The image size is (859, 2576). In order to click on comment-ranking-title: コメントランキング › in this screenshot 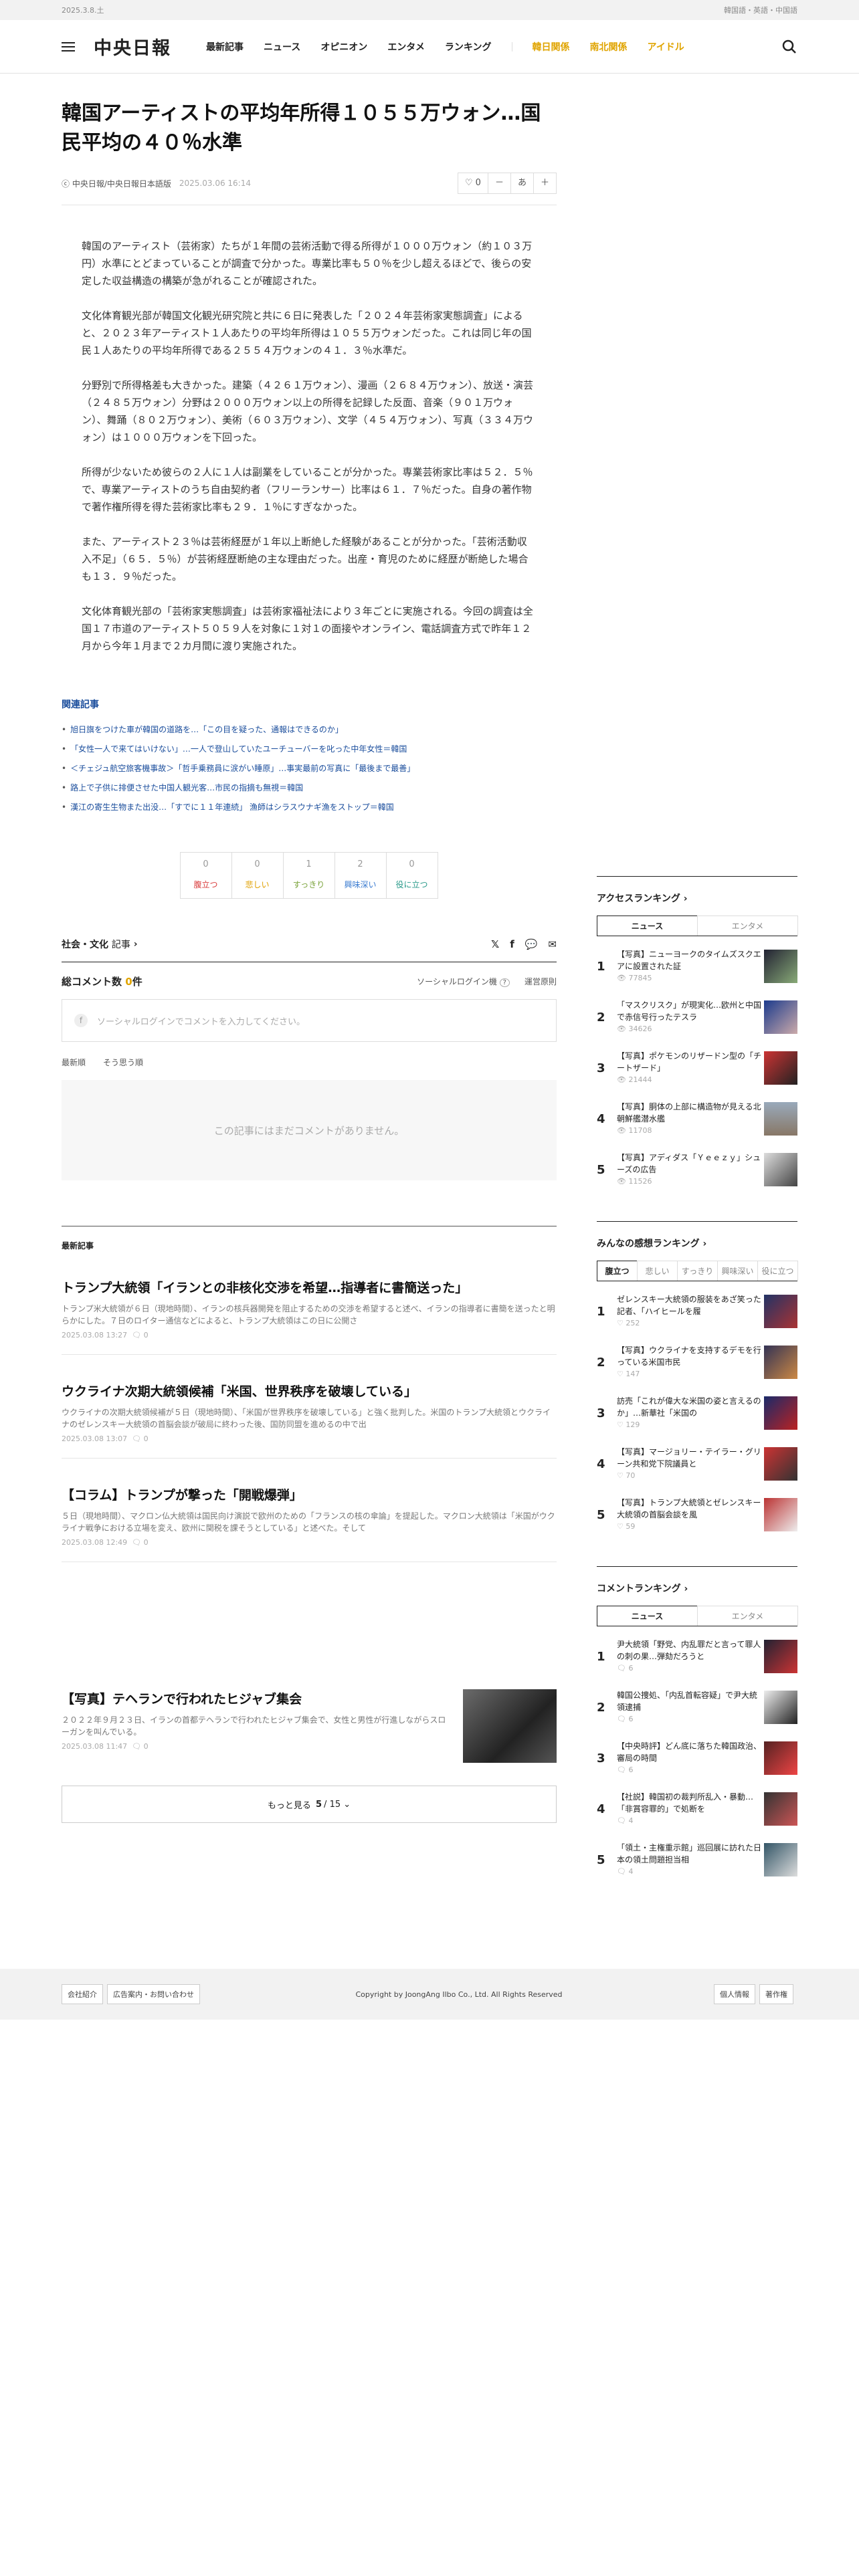, I will do `click(697, 1588)`.